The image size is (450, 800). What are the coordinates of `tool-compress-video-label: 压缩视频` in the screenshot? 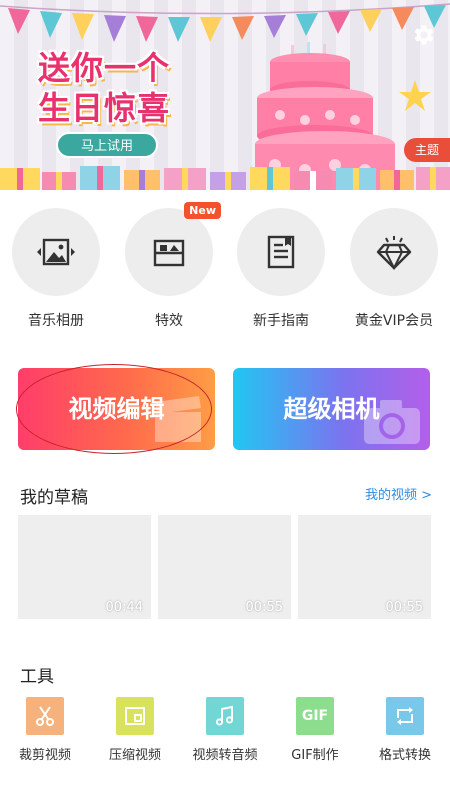 It's located at (134, 755).